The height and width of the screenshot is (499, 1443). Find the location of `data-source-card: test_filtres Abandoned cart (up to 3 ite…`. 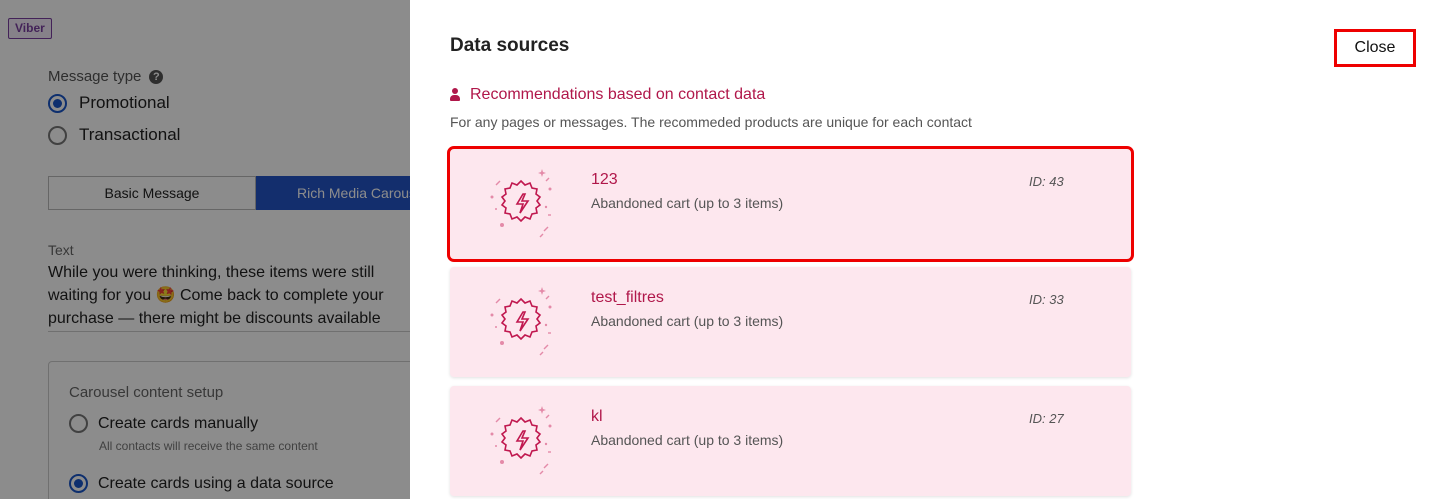

data-source-card: test_filtres Abandoned cart (up to 3 ite… is located at coordinates (790, 322).